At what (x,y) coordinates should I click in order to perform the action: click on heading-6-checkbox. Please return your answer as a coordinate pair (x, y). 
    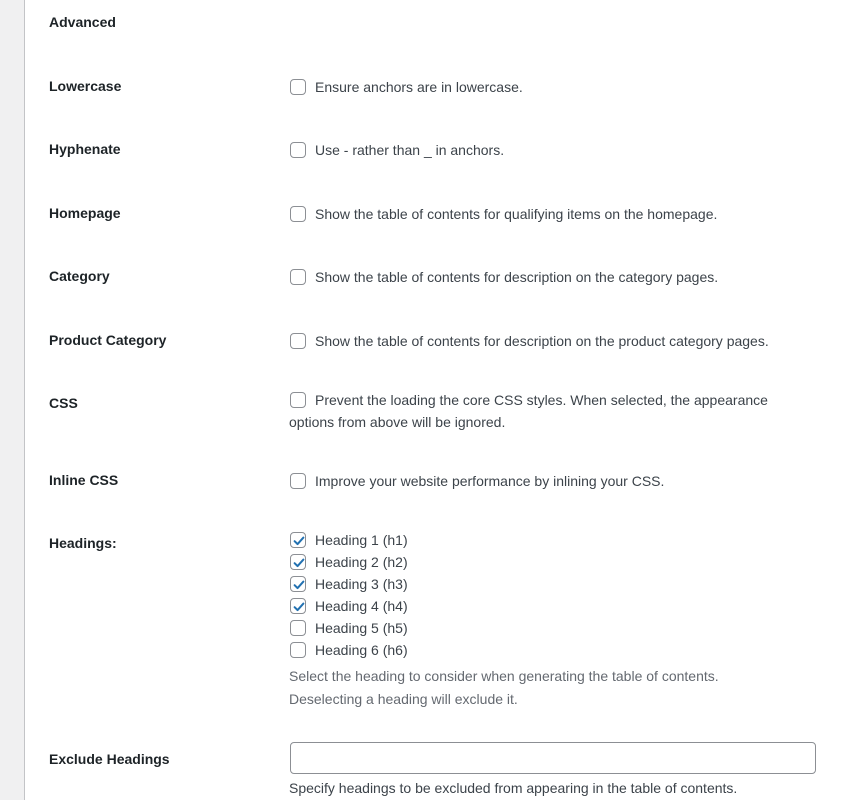
    Looking at the image, I should click on (298, 650).